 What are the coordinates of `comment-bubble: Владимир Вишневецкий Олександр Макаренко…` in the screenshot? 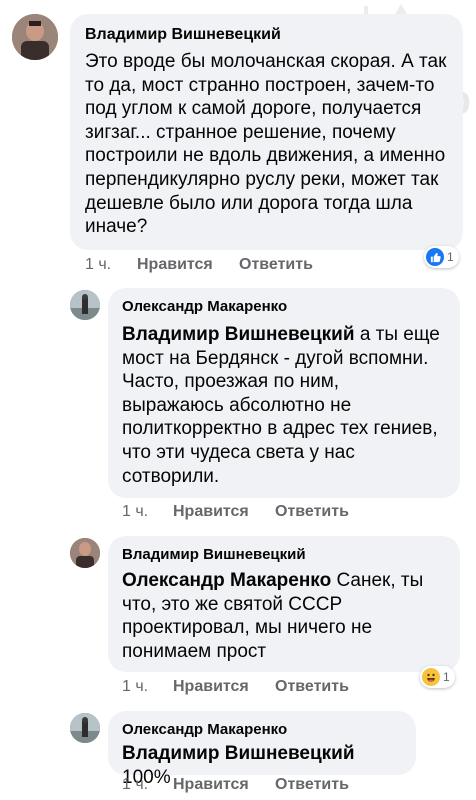 It's located at (284, 604).